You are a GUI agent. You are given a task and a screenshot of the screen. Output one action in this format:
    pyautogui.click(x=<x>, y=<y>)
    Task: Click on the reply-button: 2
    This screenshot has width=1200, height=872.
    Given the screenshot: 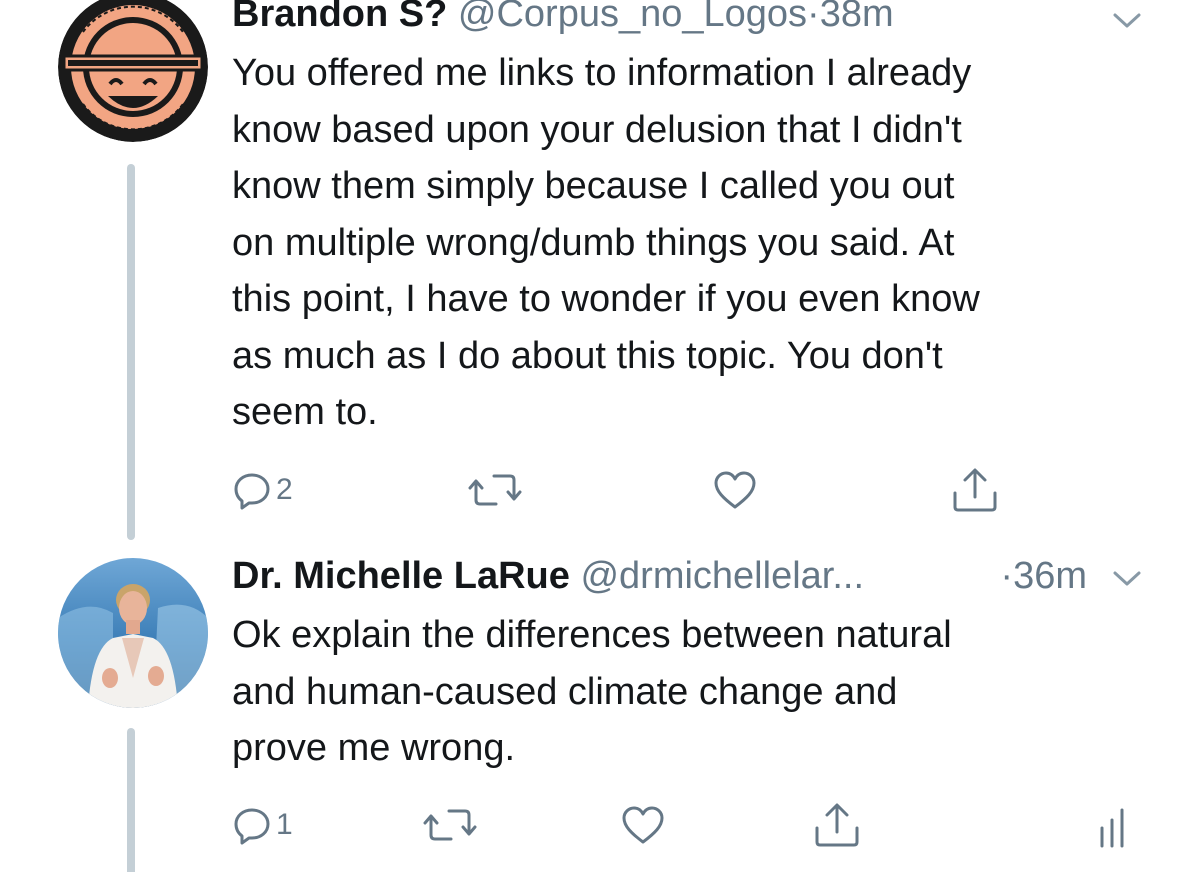 What is the action you would take?
    pyautogui.click(x=262, y=490)
    